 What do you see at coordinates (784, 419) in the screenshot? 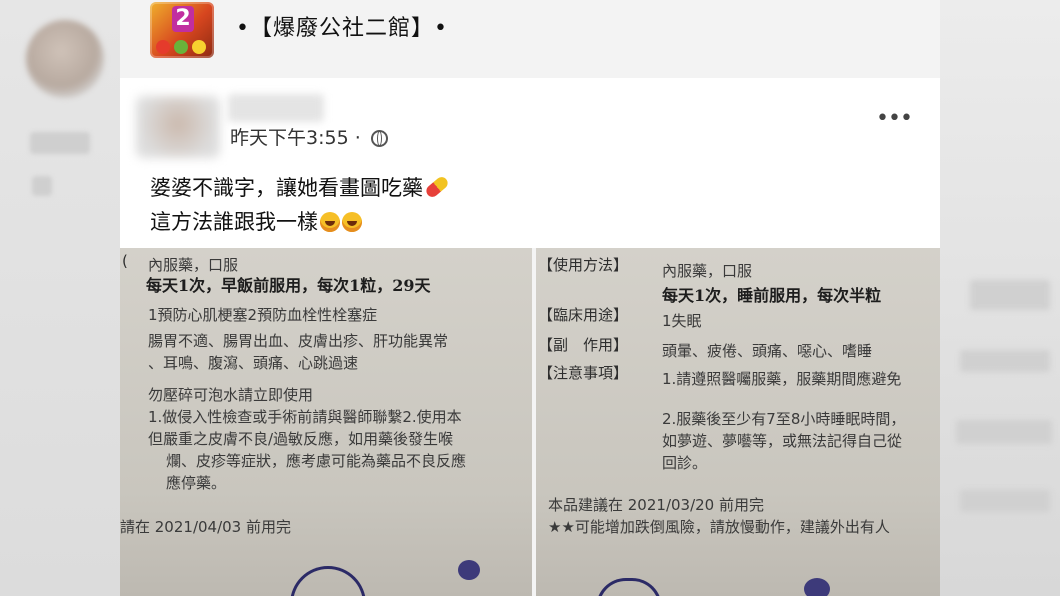
I see `label-line: 2.服藥後至少有7至8小時睡眠時間，` at bounding box center [784, 419].